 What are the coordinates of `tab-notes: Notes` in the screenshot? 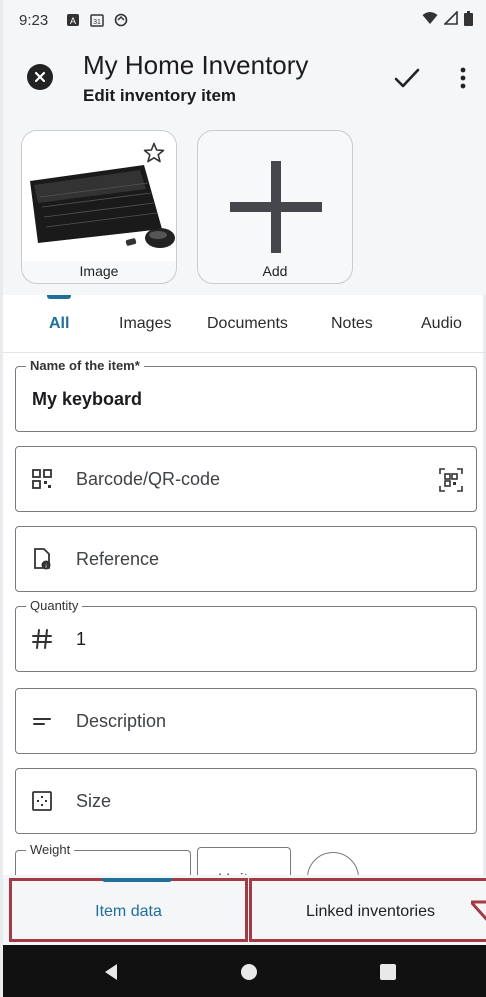 It's located at (352, 324).